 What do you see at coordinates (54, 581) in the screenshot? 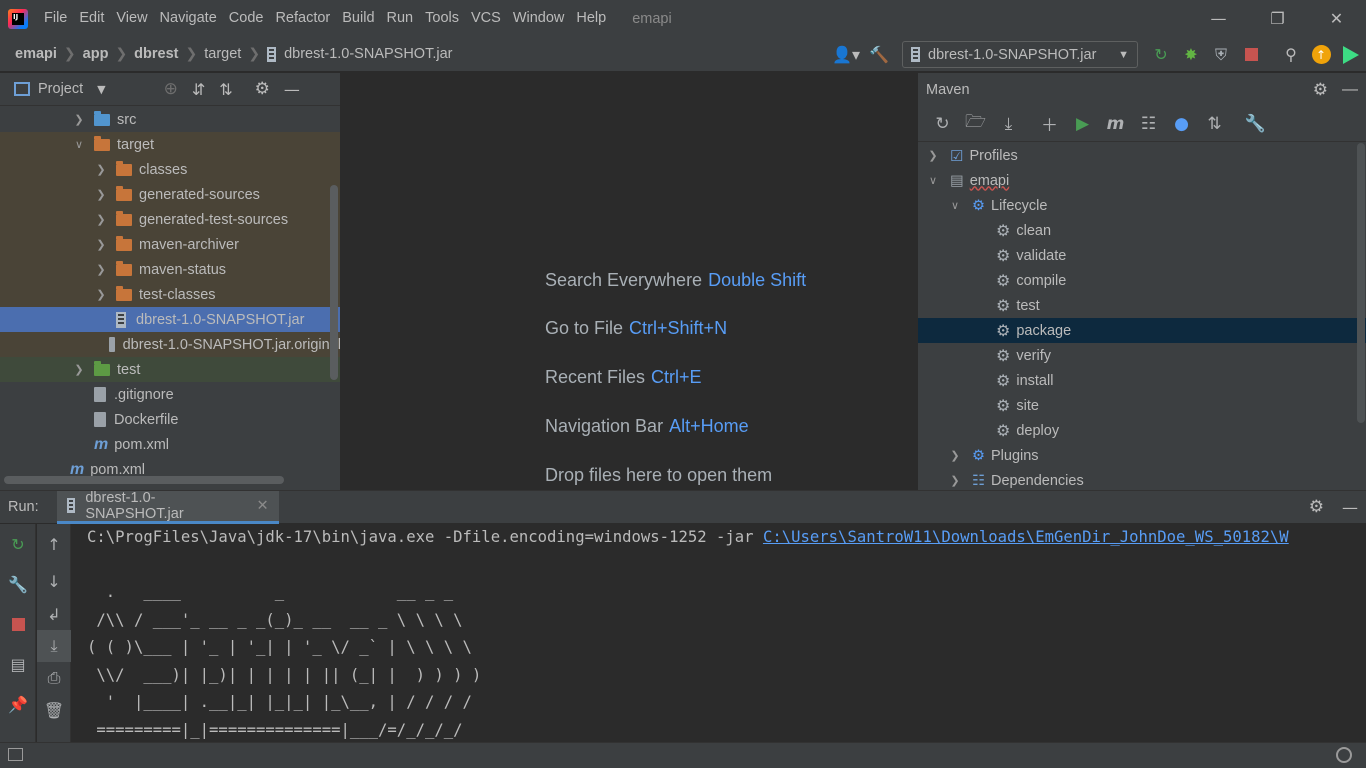
I see `arrow-down-icon: ↓` at bounding box center [54, 581].